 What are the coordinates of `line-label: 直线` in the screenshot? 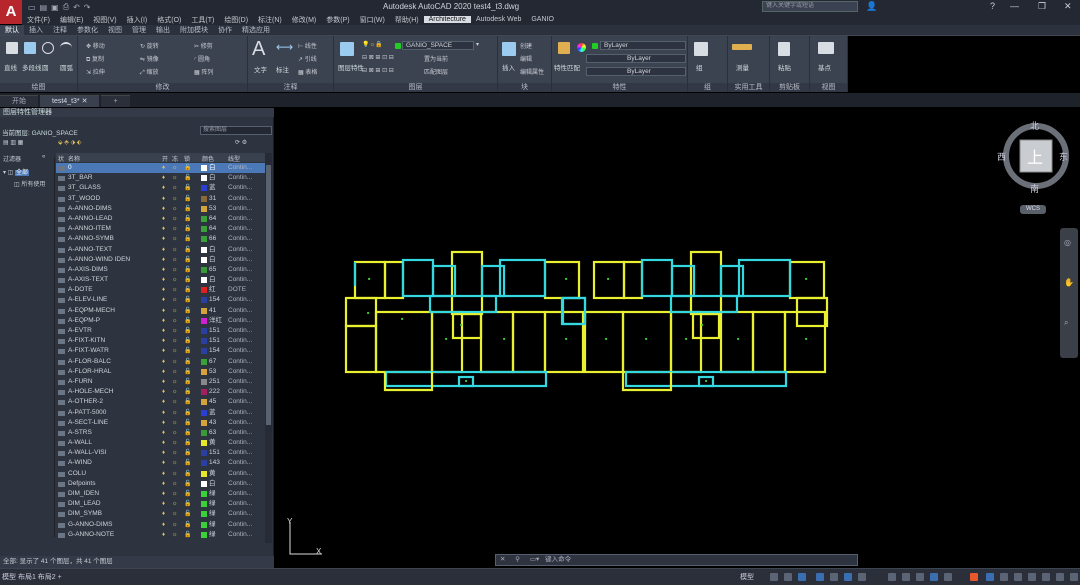 It's located at (10, 67).